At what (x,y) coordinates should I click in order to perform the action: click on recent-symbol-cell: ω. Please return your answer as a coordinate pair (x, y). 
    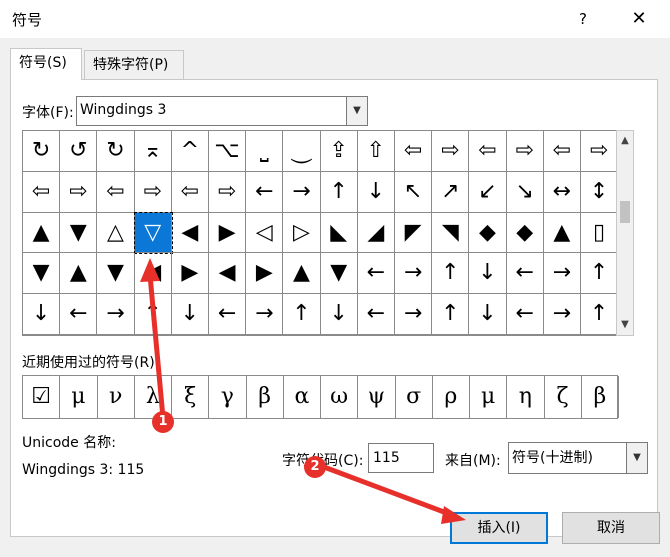
    Looking at the image, I should click on (340, 397).